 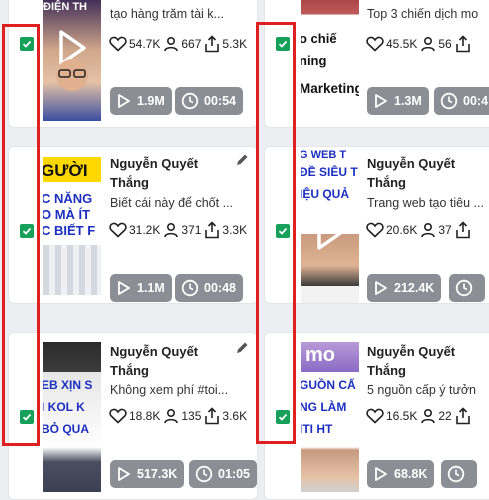 What do you see at coordinates (402, 416) in the screenshot?
I see `likes-count: 16.5K` at bounding box center [402, 416].